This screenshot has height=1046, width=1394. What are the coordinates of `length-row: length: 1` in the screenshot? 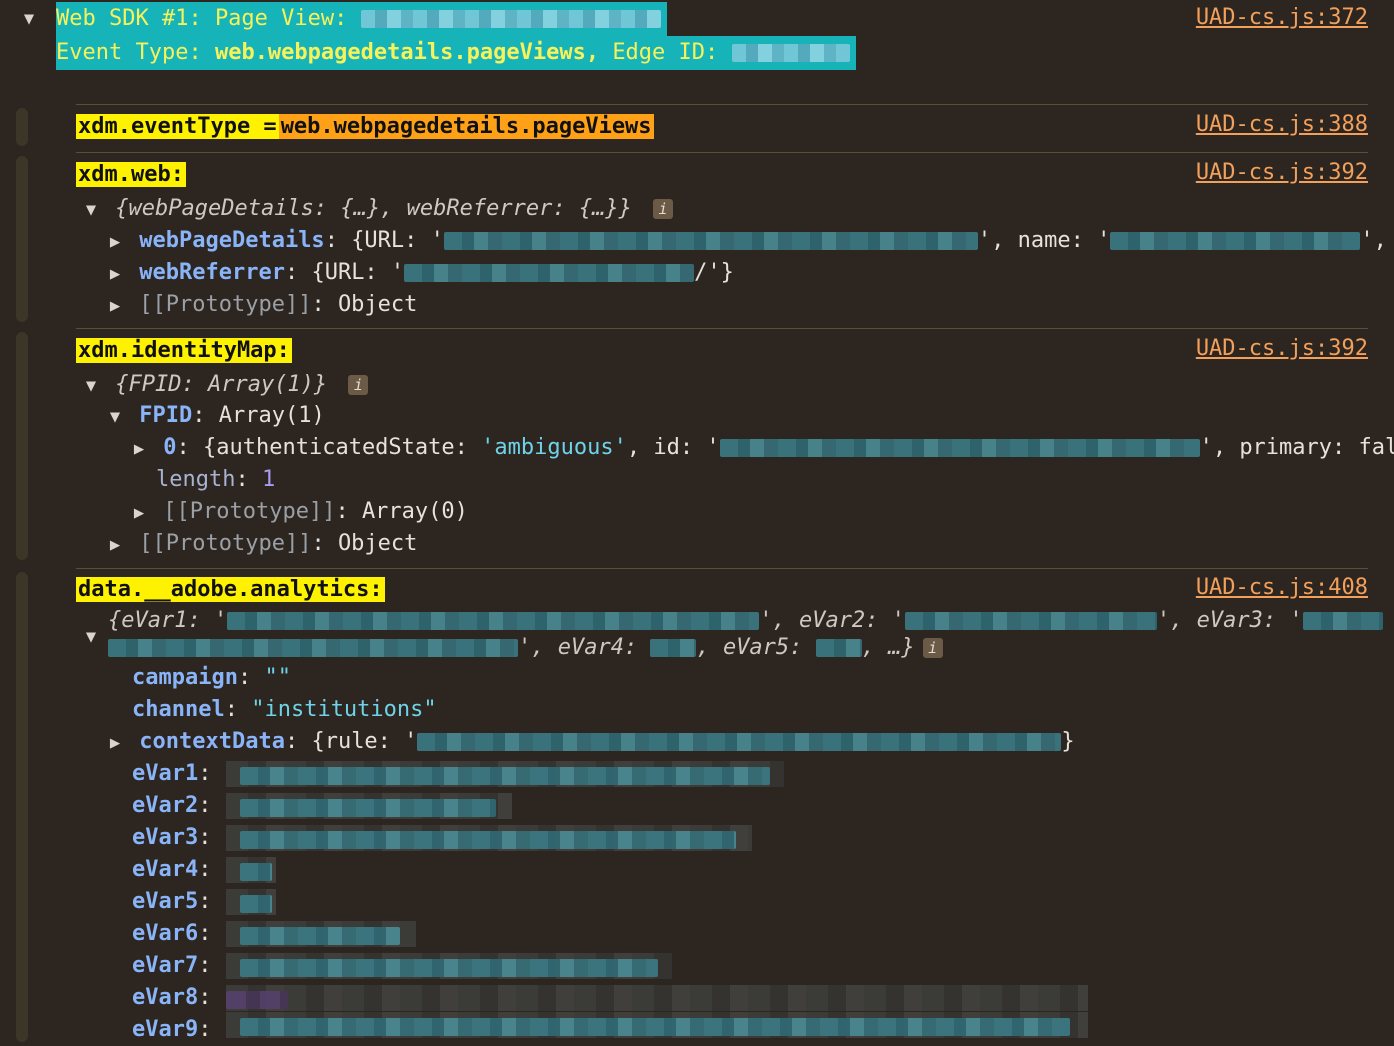 It's located at (216, 479).